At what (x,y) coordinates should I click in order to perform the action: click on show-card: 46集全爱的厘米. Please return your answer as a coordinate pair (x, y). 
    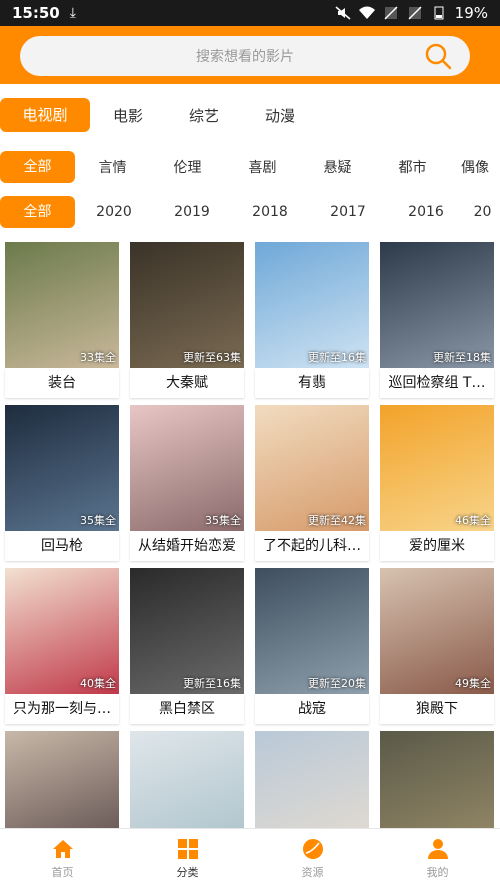
    Looking at the image, I should click on (437, 483).